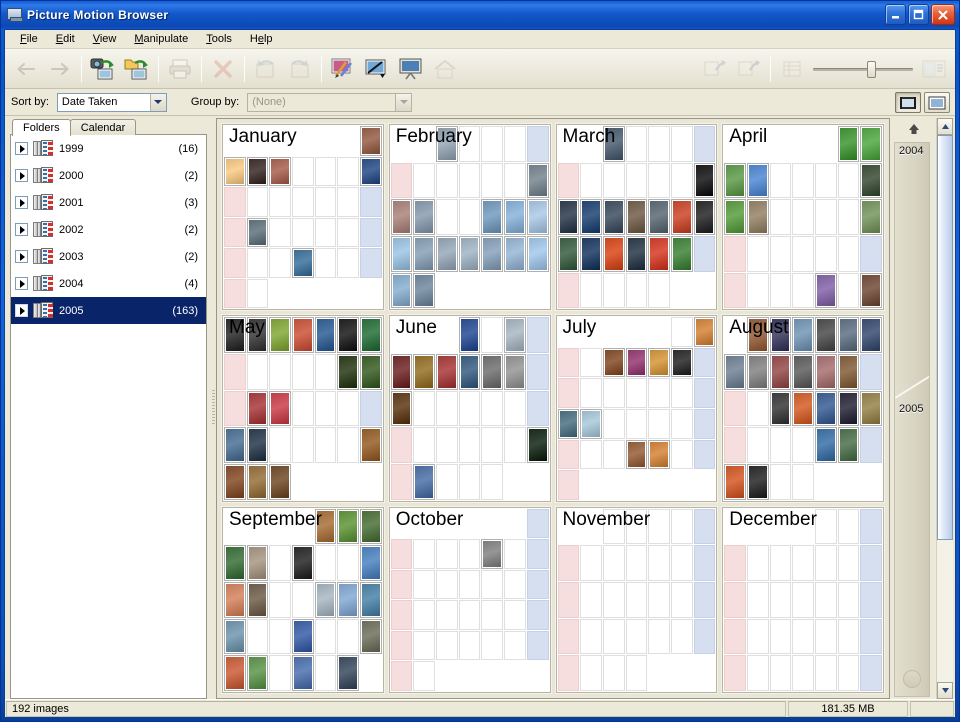  Describe the element at coordinates (945, 408) in the screenshot. I see `scrollbar-trough` at that location.